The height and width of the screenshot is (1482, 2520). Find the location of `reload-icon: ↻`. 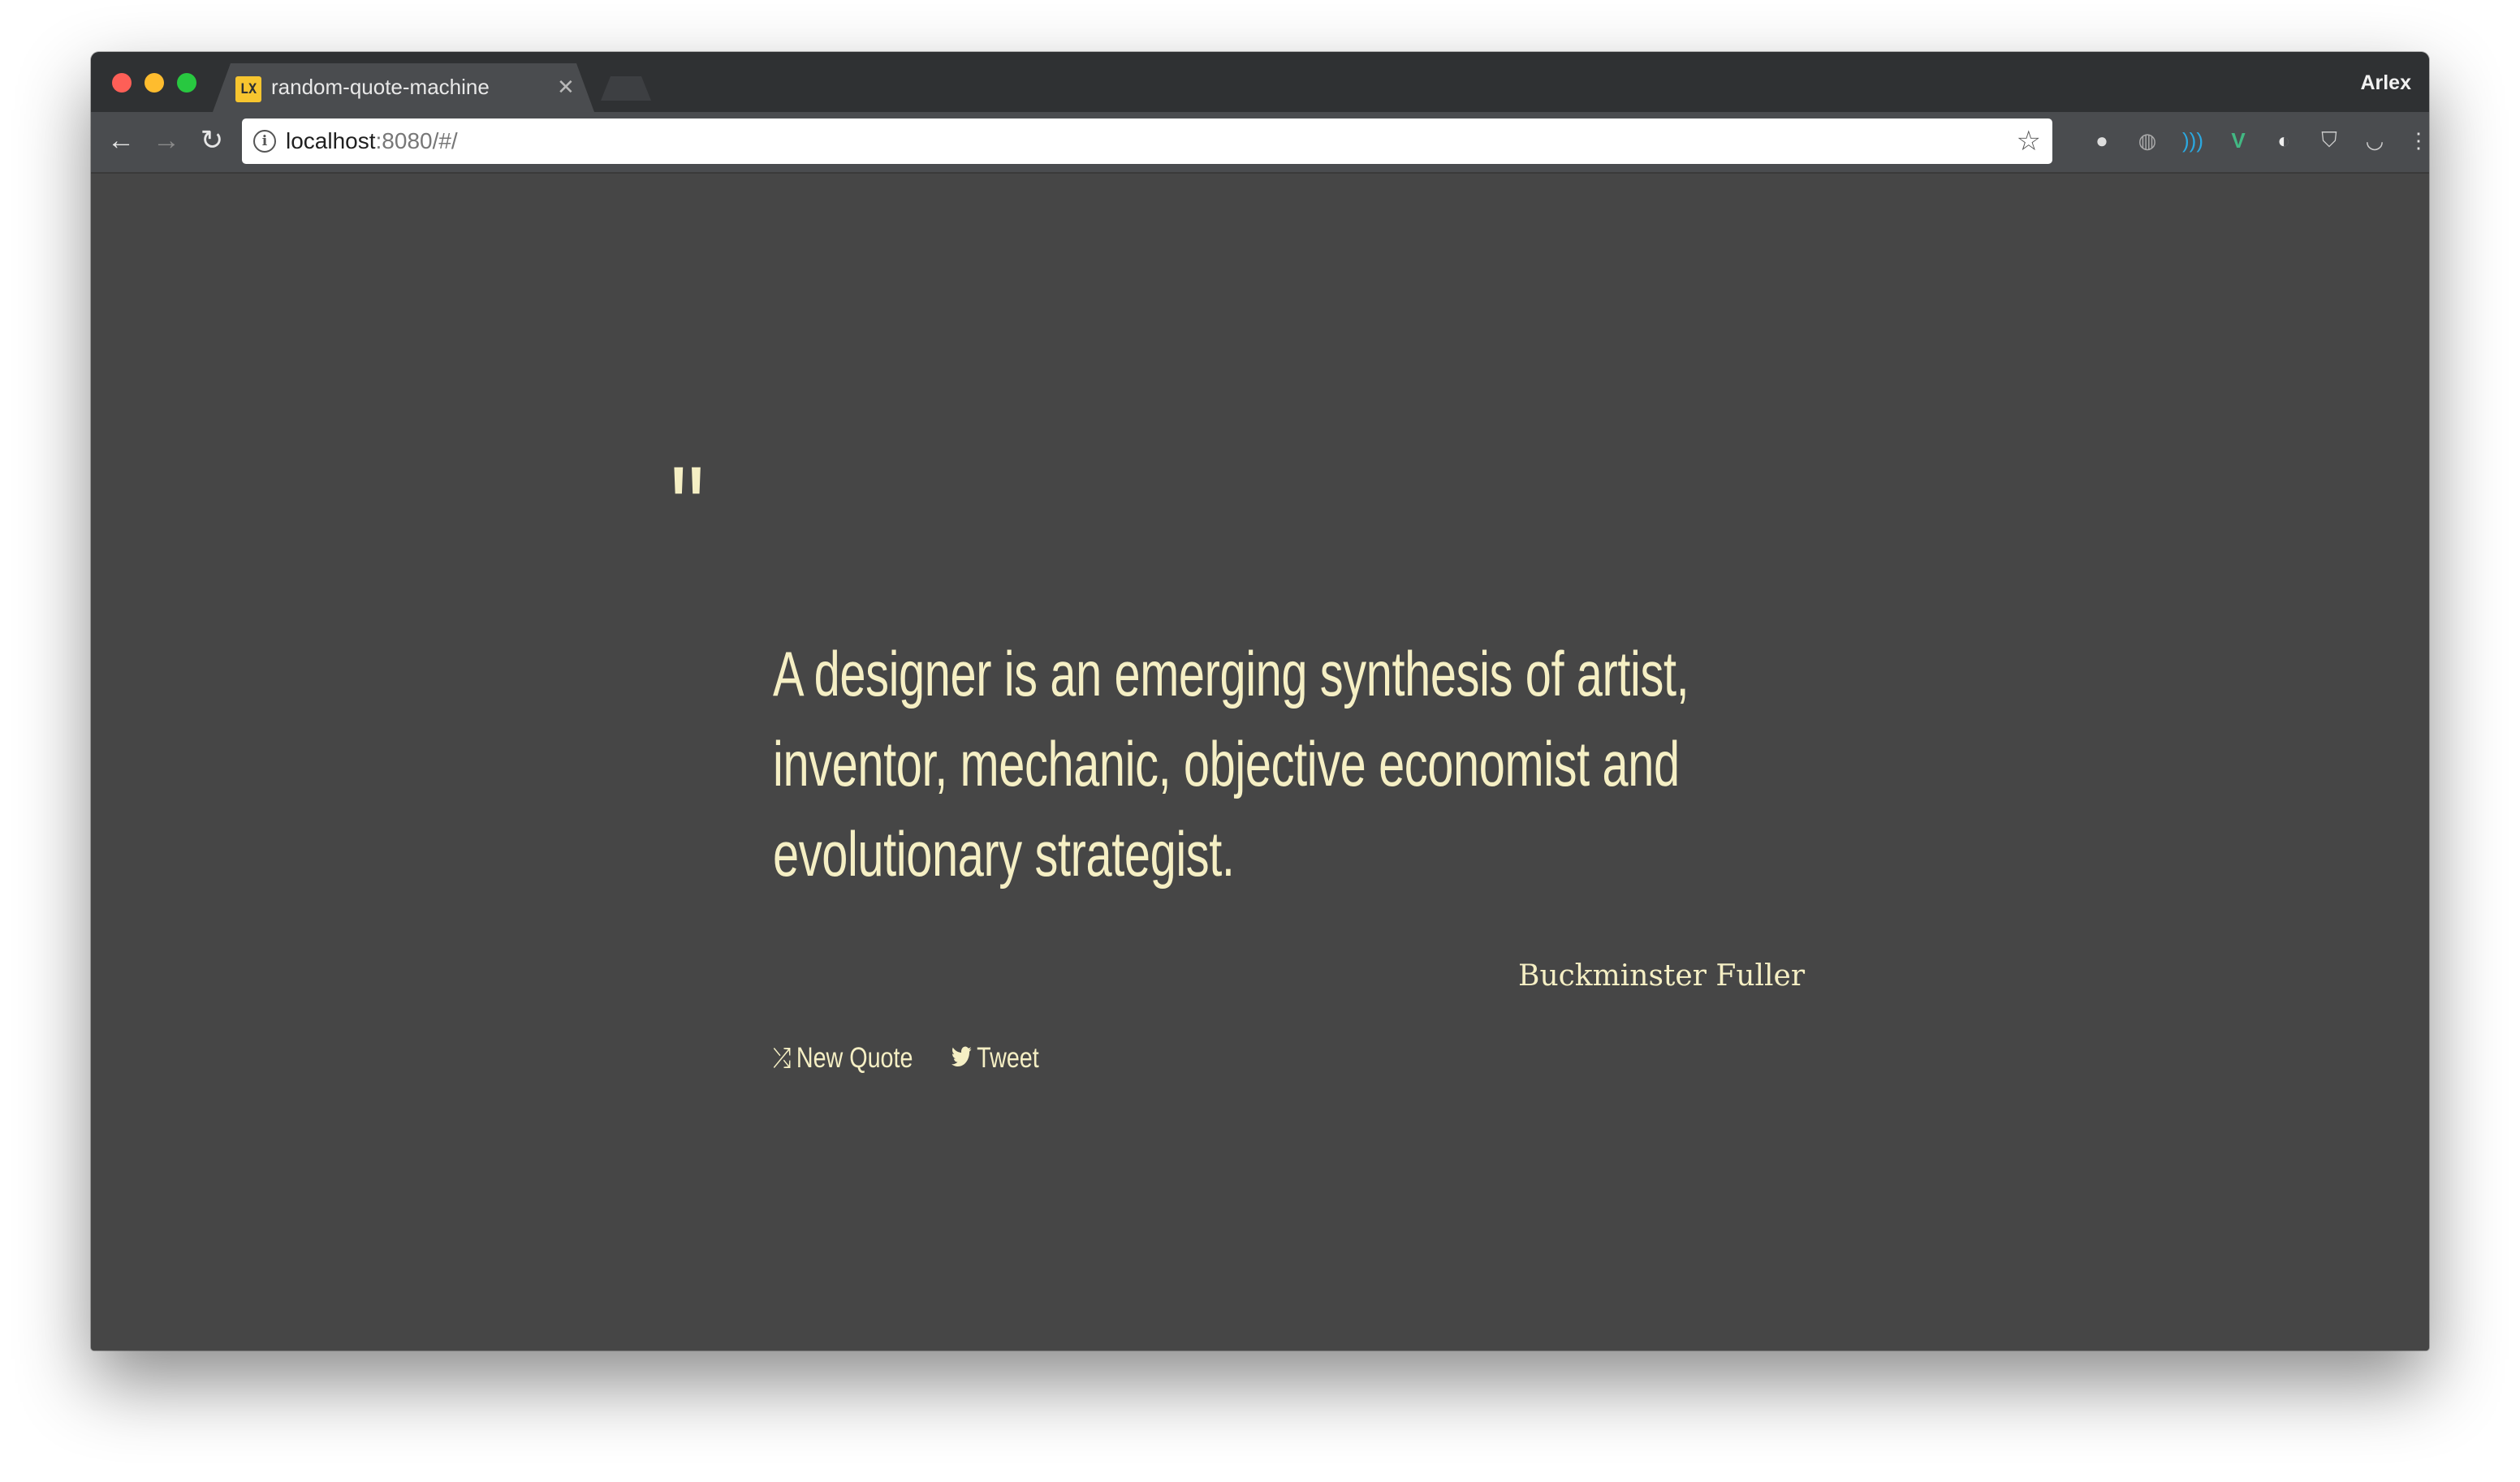

reload-icon: ↻ is located at coordinates (212, 140).